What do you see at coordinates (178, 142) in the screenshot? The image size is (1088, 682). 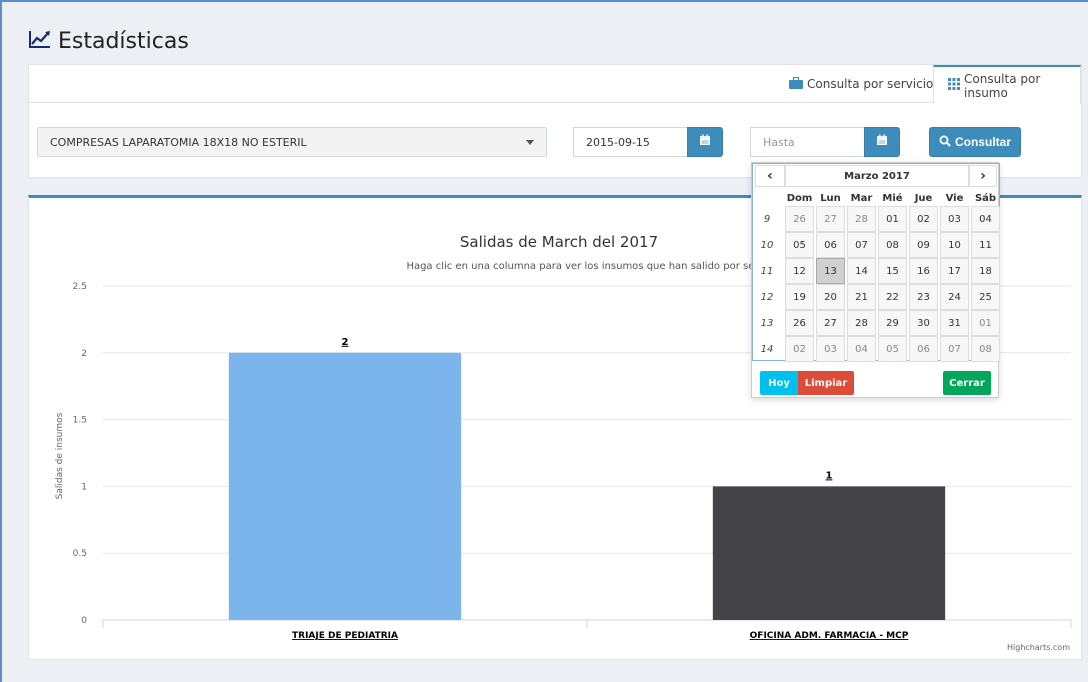 I see `product-select-value: COMPRESAS LAPARATOMIA 18X18 NO ESTERIL` at bounding box center [178, 142].